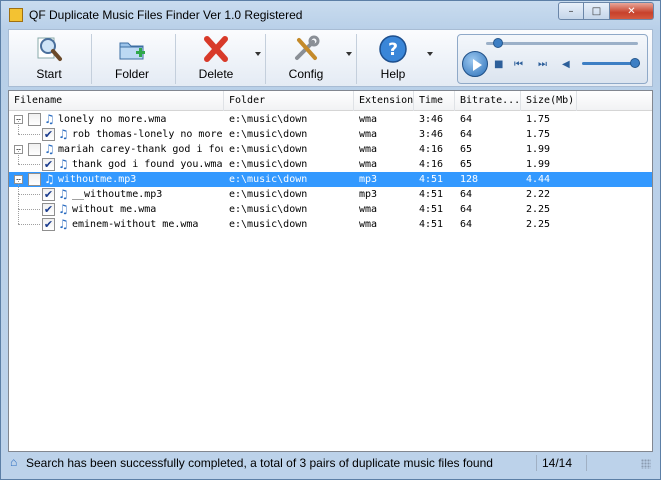 The image size is (661, 480). What do you see at coordinates (475, 64) in the screenshot?
I see `play-icon` at bounding box center [475, 64].